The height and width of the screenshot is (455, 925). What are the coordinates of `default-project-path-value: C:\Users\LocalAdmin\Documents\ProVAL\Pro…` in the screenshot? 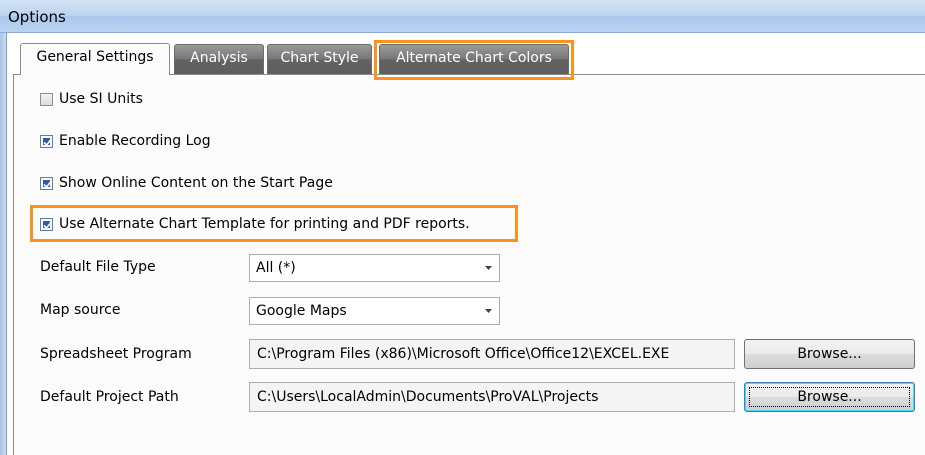 It's located at (428, 397).